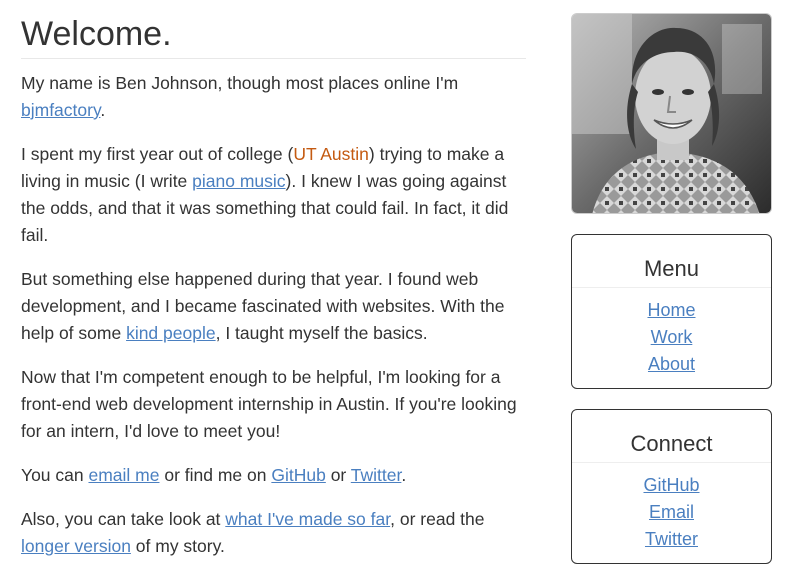  I want to click on connect-links: GitHub Email Twitter, so click(671, 511).